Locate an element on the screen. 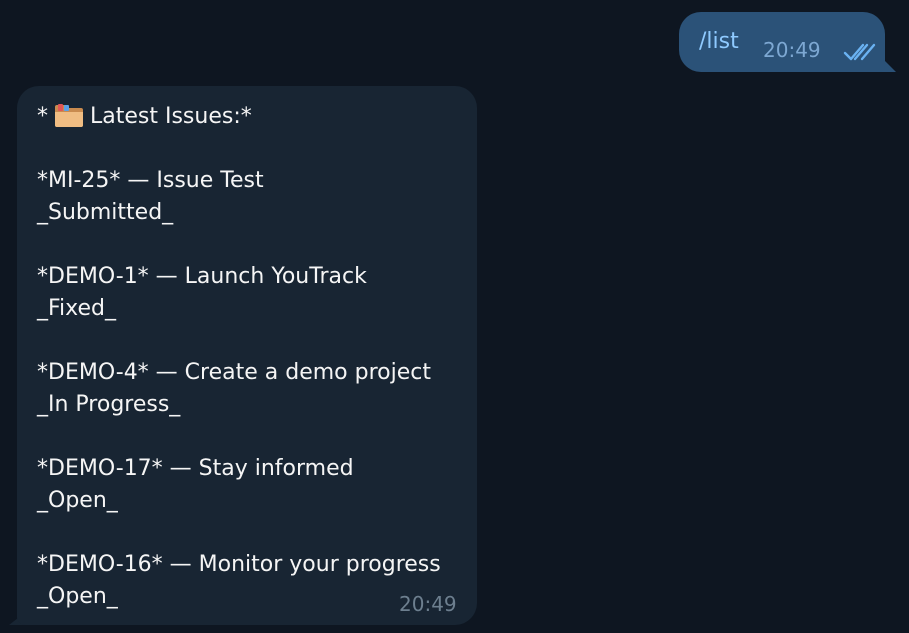  issue-line-title: *DEMO-17* — Stay informed is located at coordinates (195, 468).